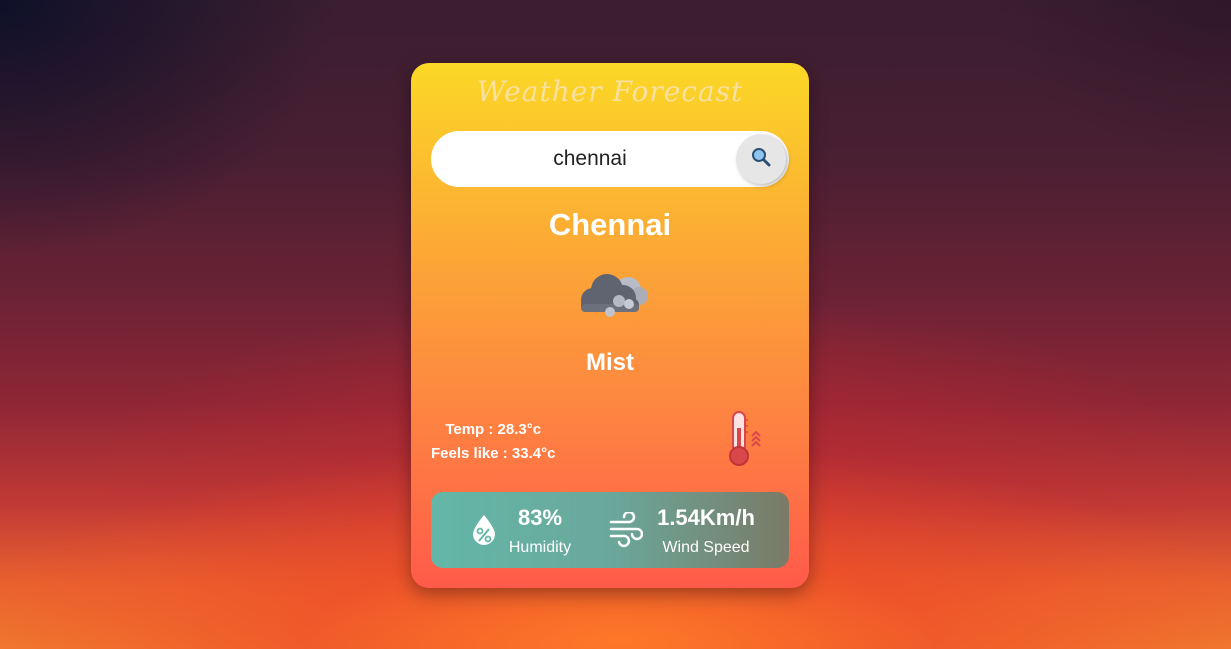 Image resolution: width=1231 pixels, height=649 pixels. Describe the element at coordinates (610, 91) in the screenshot. I see `app-title: Weather Forecast` at that location.